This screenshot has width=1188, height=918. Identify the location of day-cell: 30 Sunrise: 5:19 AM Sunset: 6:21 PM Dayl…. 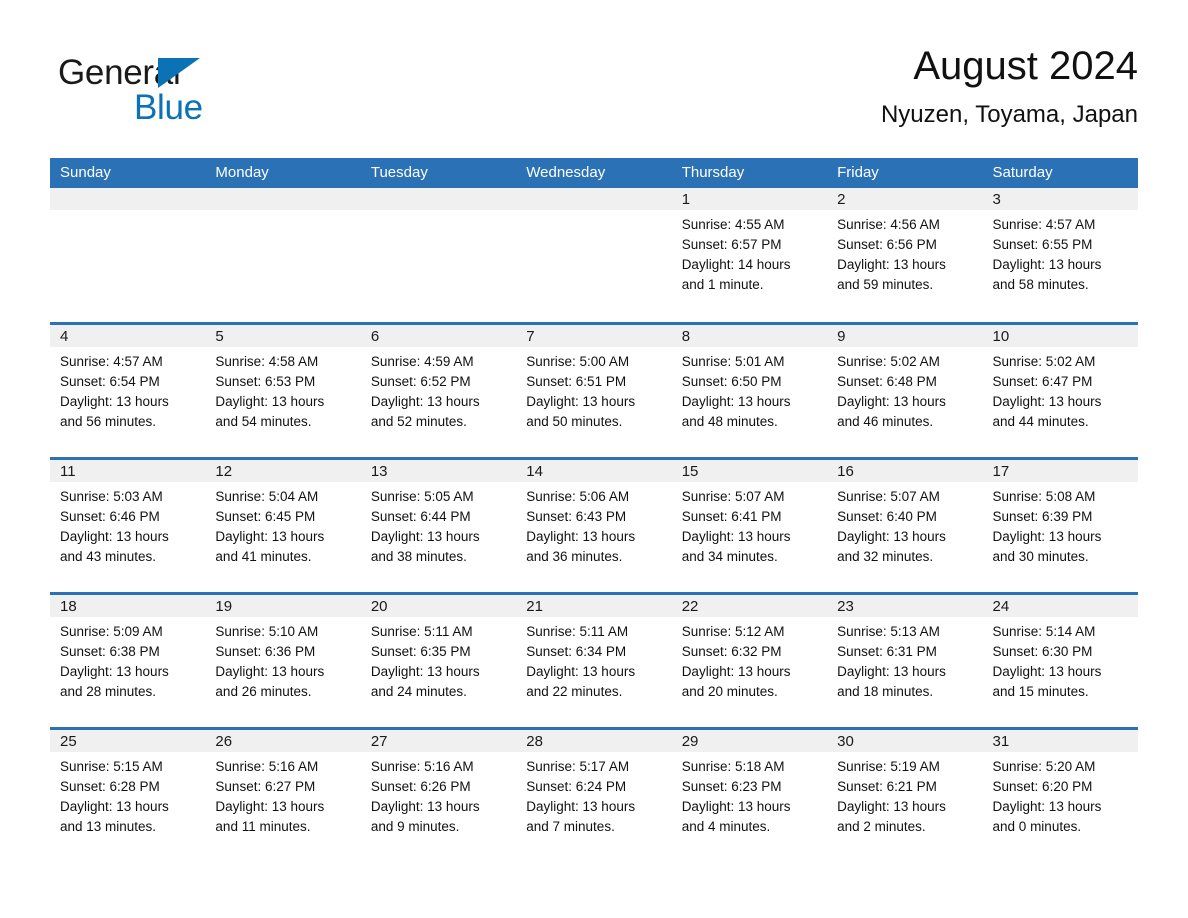
(905, 794).